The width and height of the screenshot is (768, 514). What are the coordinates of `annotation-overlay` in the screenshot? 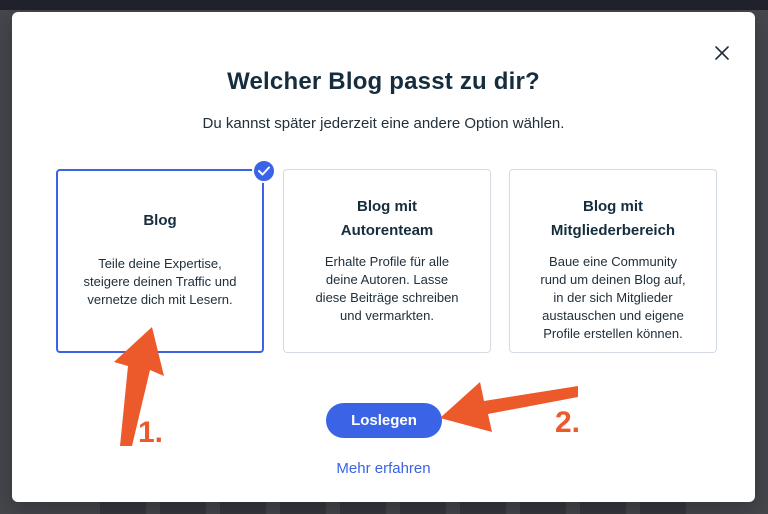 It's located at (346, 386).